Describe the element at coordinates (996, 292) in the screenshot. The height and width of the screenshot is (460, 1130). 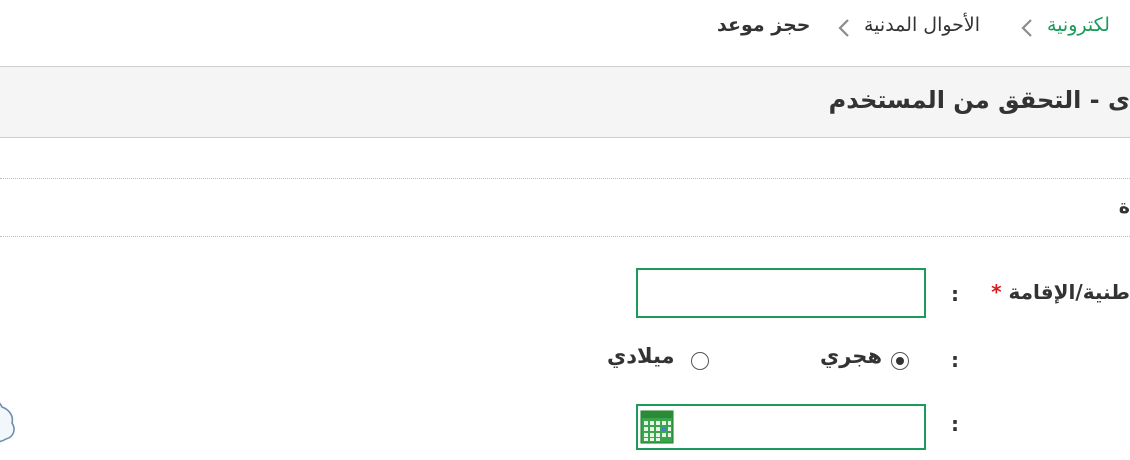
I see `required-marker: *` at that location.